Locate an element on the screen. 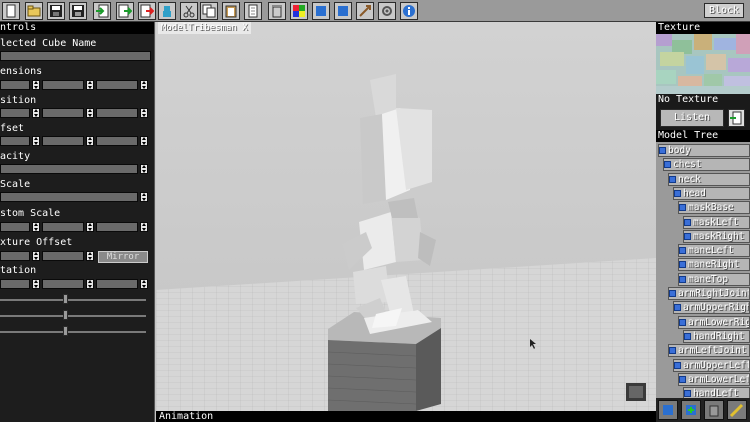 The height and width of the screenshot is (422, 750). rotation-z-slider is located at coordinates (65, 331).